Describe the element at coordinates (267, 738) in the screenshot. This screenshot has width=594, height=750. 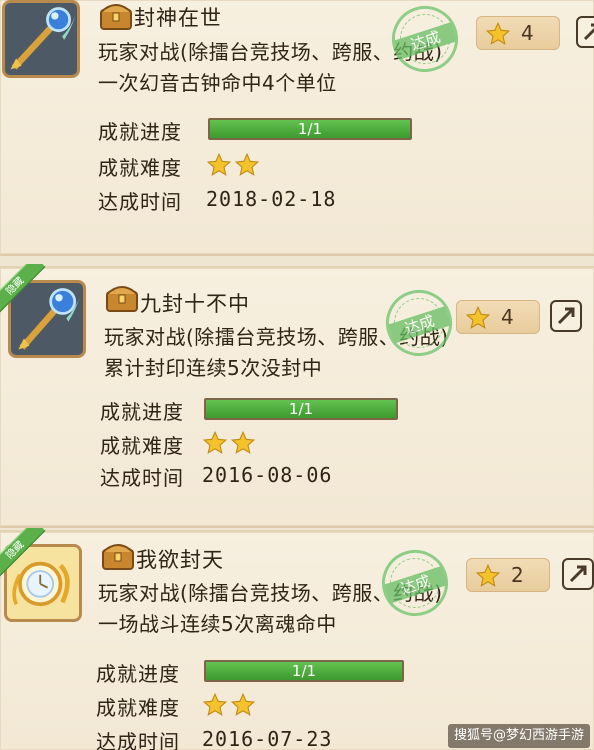
I see `achievement-date: 2016-07-23` at that location.